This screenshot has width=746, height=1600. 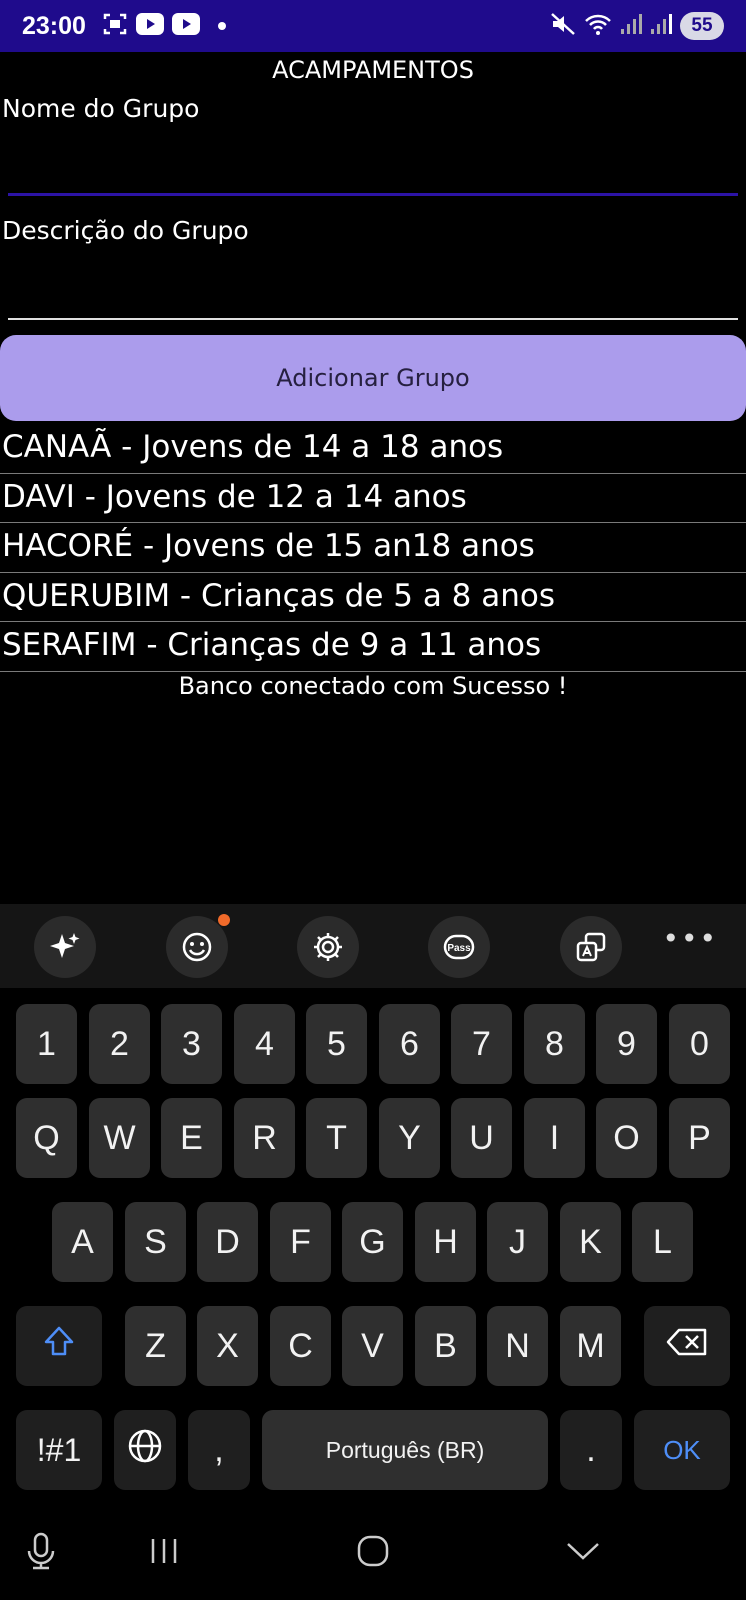 I want to click on key-v: V, so click(x=372, y=1346).